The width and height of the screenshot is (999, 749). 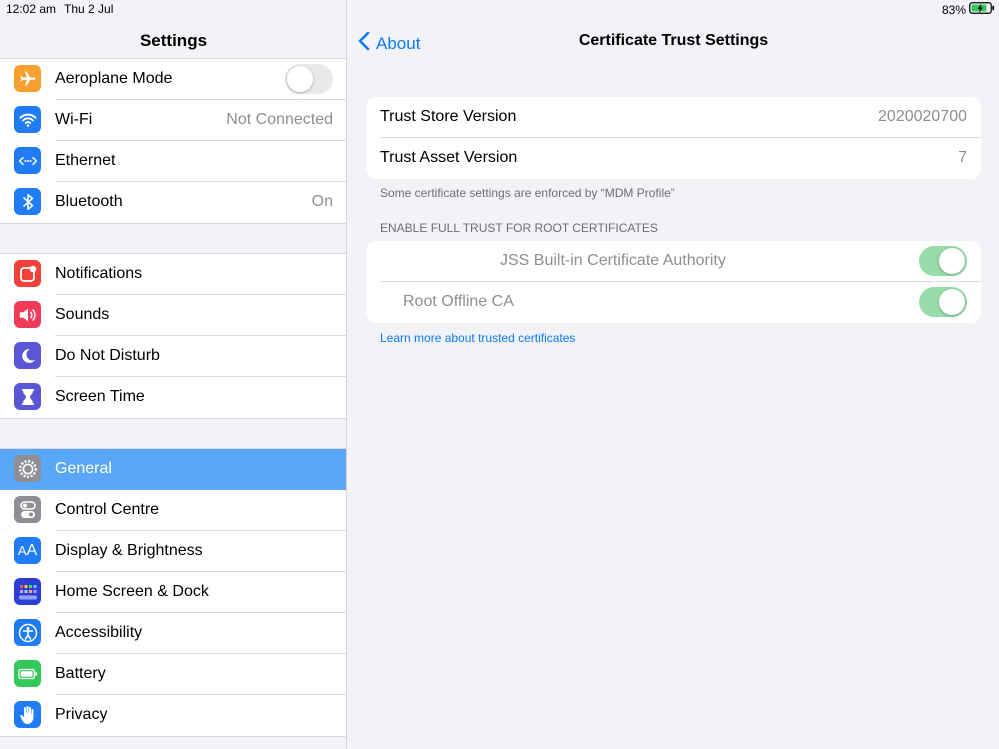 I want to click on wifi-icon, so click(x=27, y=119).